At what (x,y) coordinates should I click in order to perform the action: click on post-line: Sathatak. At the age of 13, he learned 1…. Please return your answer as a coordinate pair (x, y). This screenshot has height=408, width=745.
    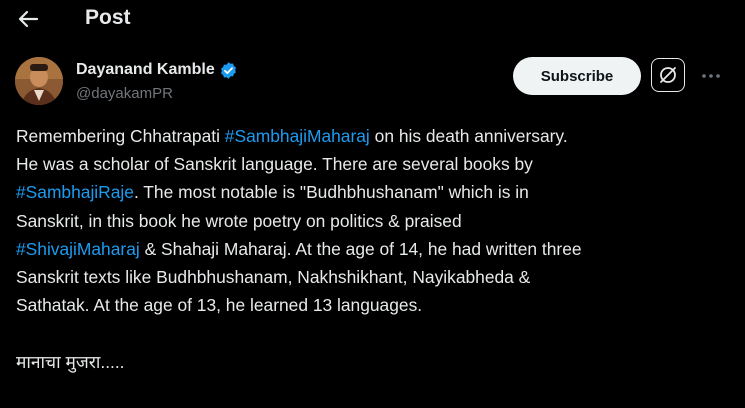
    Looking at the image, I should click on (373, 305).